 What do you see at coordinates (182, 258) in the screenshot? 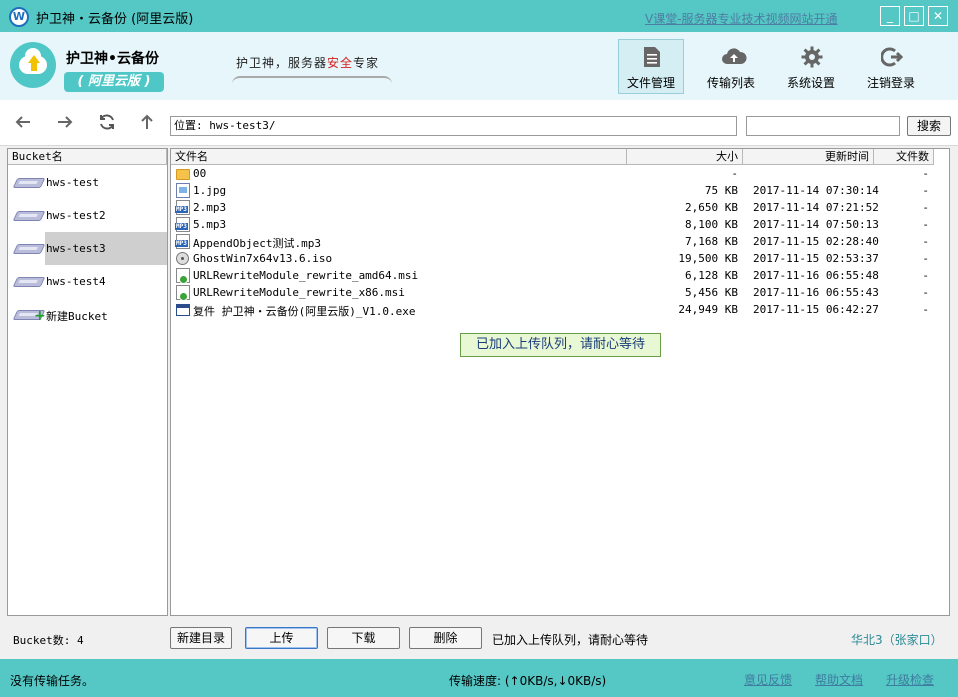
I see `disc-image-icon` at bounding box center [182, 258].